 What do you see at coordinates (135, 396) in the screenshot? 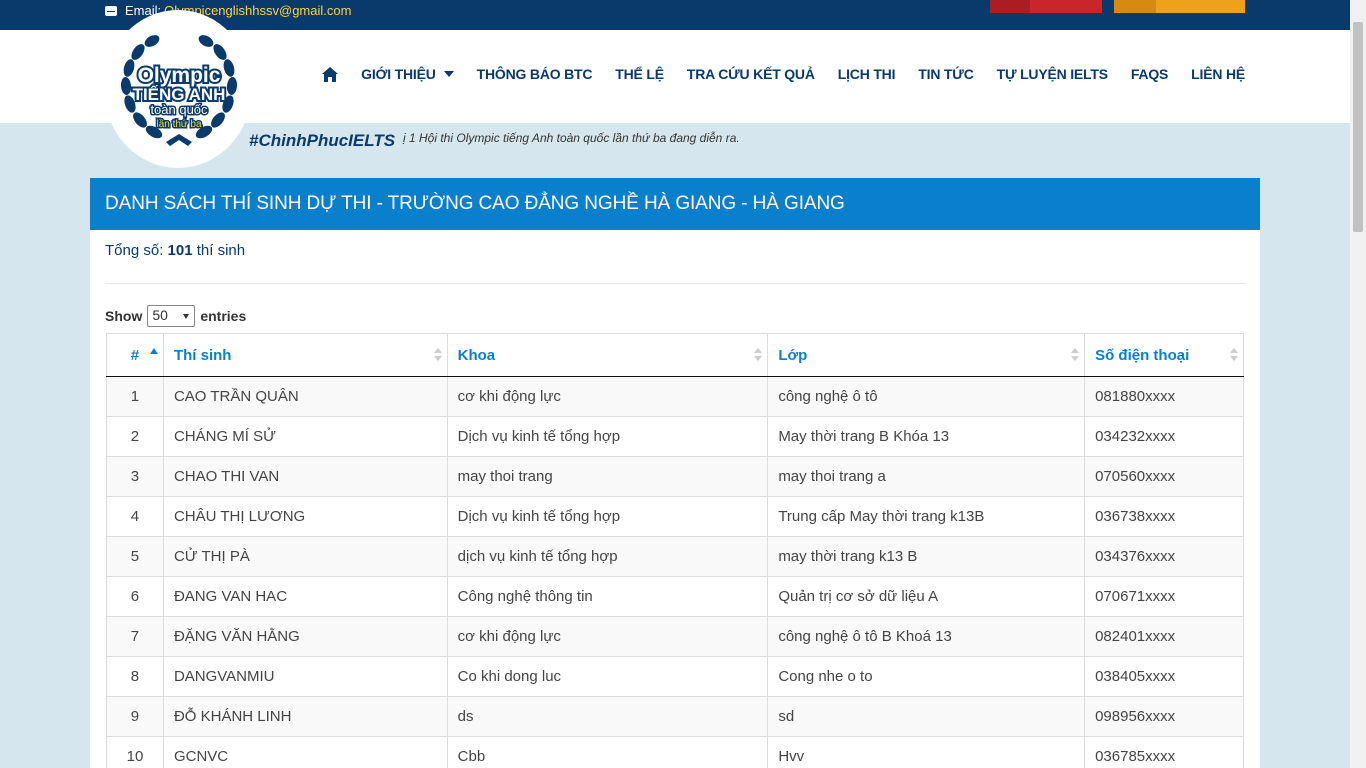
I see `cell-num: 1` at bounding box center [135, 396].